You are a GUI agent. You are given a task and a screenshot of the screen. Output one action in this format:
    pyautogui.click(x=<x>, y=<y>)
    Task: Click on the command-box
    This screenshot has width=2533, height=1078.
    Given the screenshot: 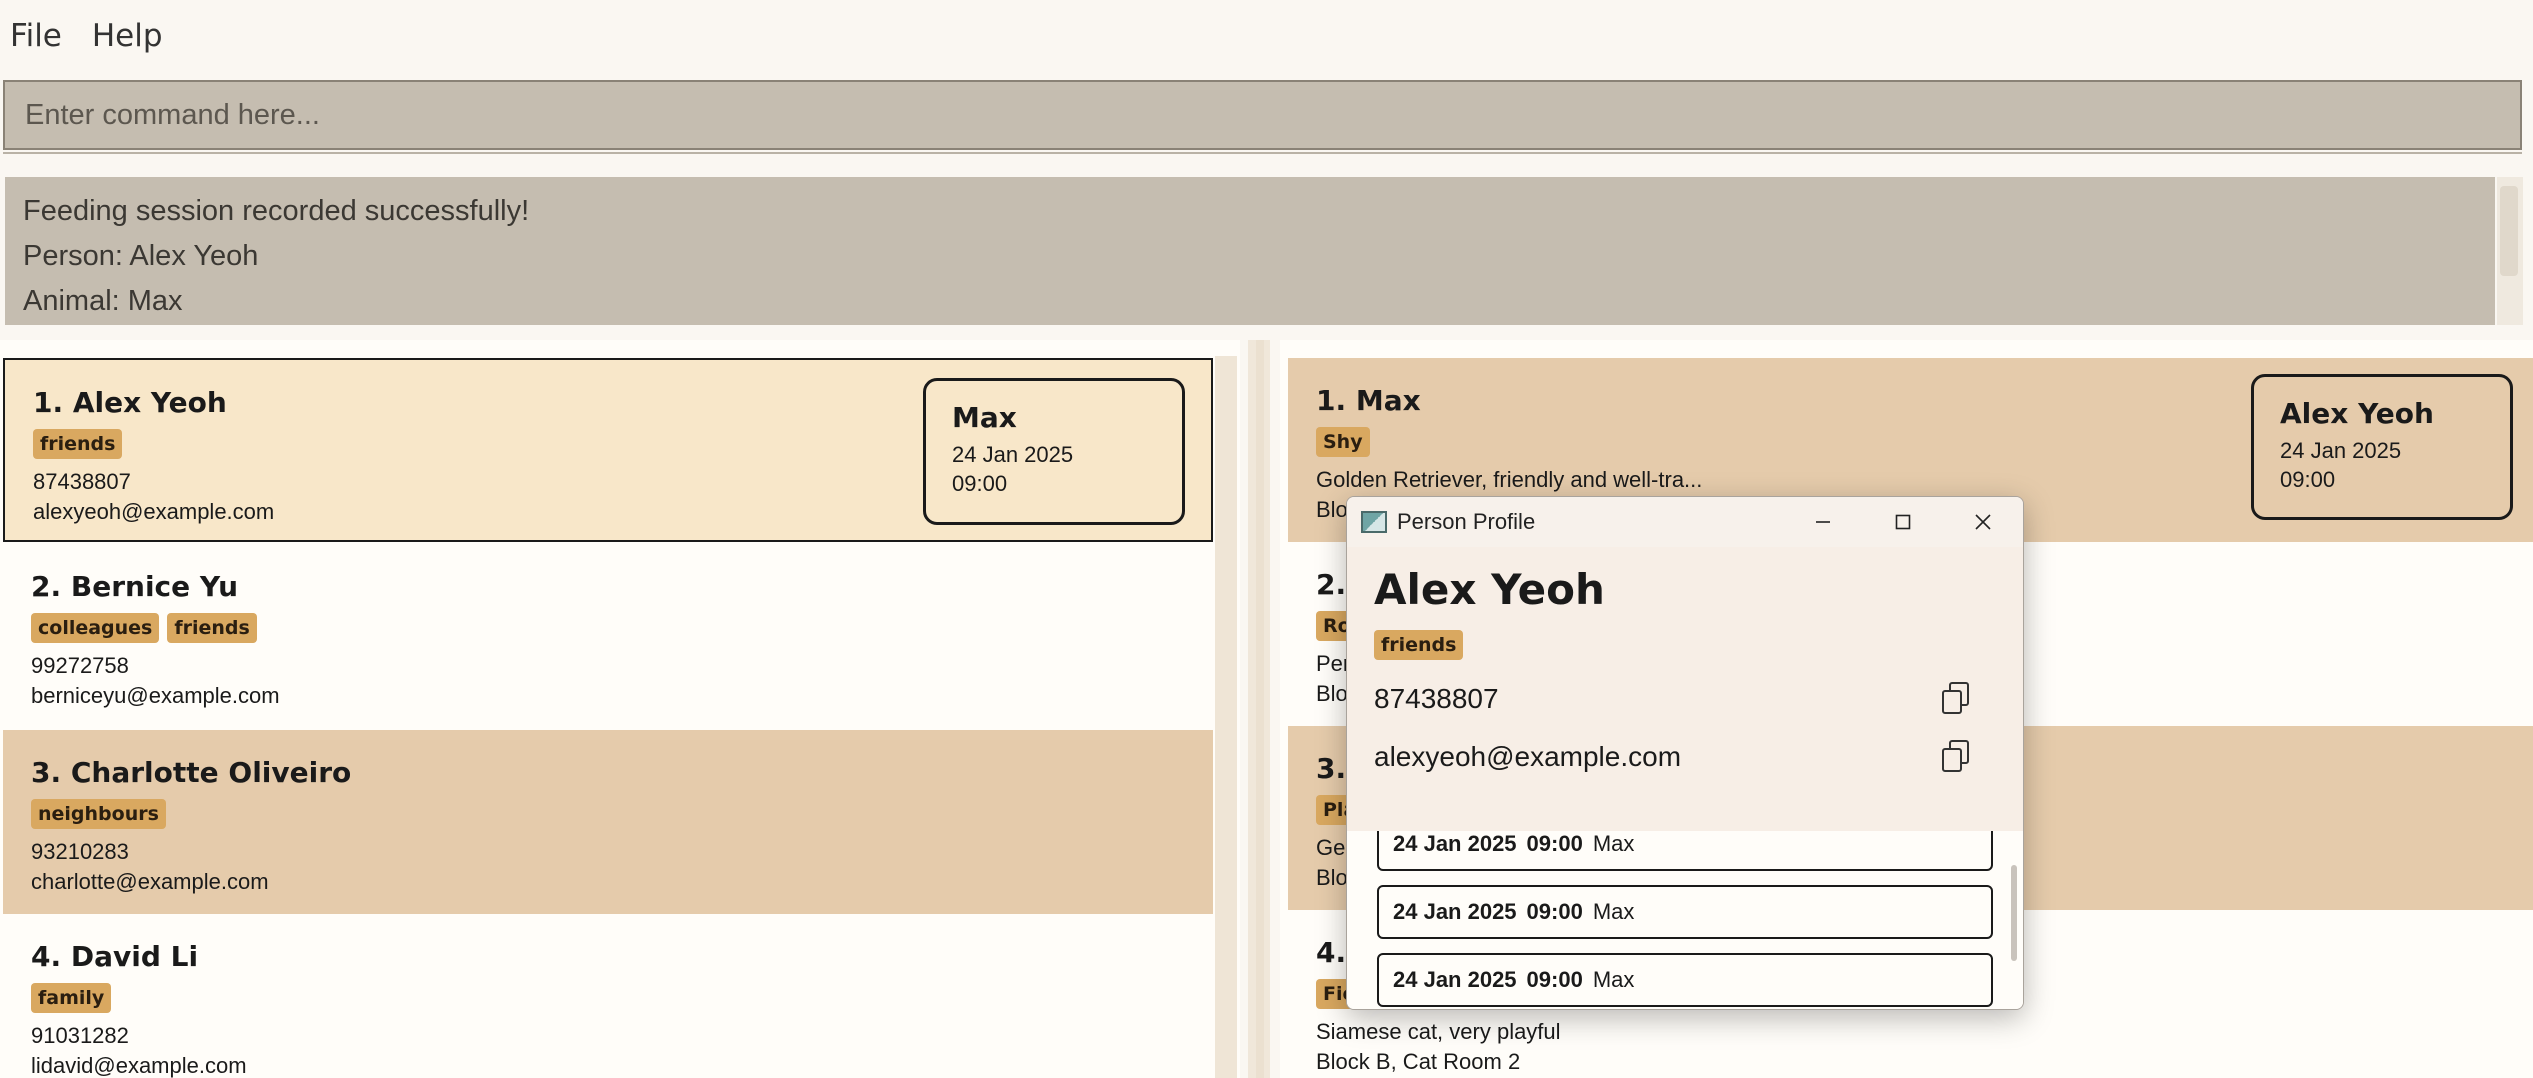 What is the action you would take?
    pyautogui.click(x=1262, y=115)
    